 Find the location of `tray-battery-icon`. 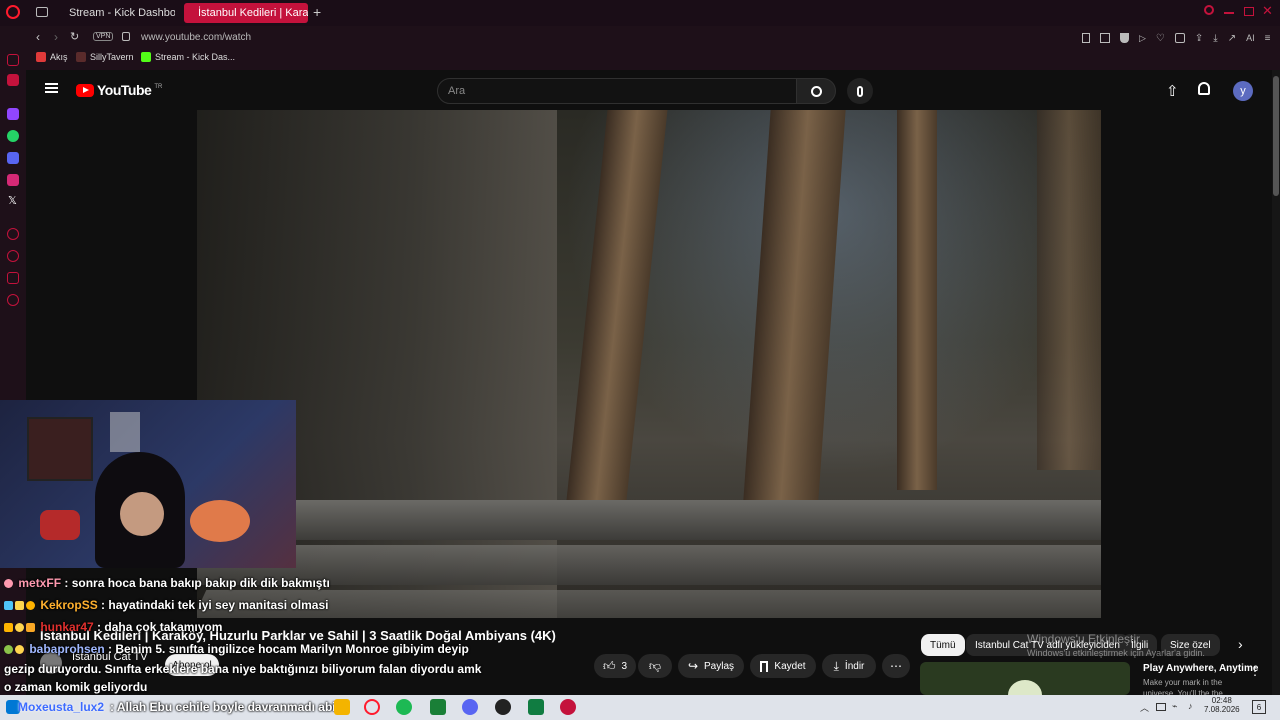

tray-battery-icon is located at coordinates (1161, 707).